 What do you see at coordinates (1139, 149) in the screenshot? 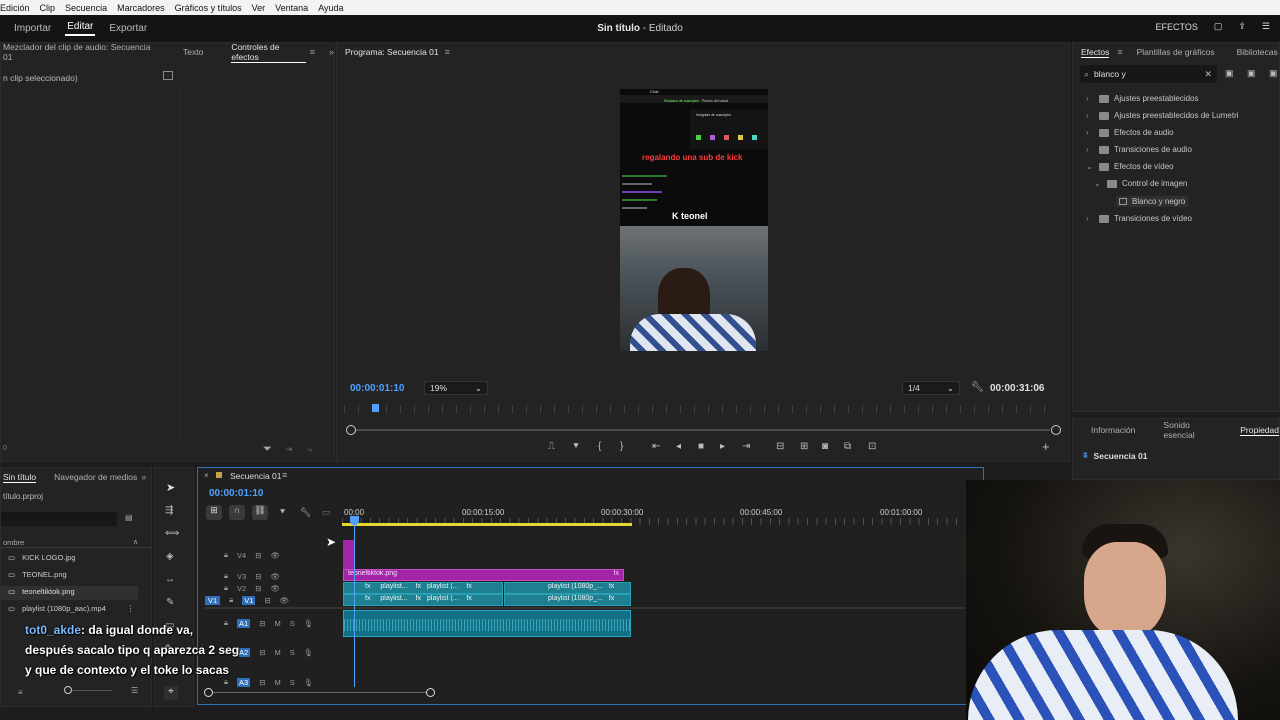
I see `tree-item-transiciones-audio: › Transiciones de audio` at bounding box center [1139, 149].